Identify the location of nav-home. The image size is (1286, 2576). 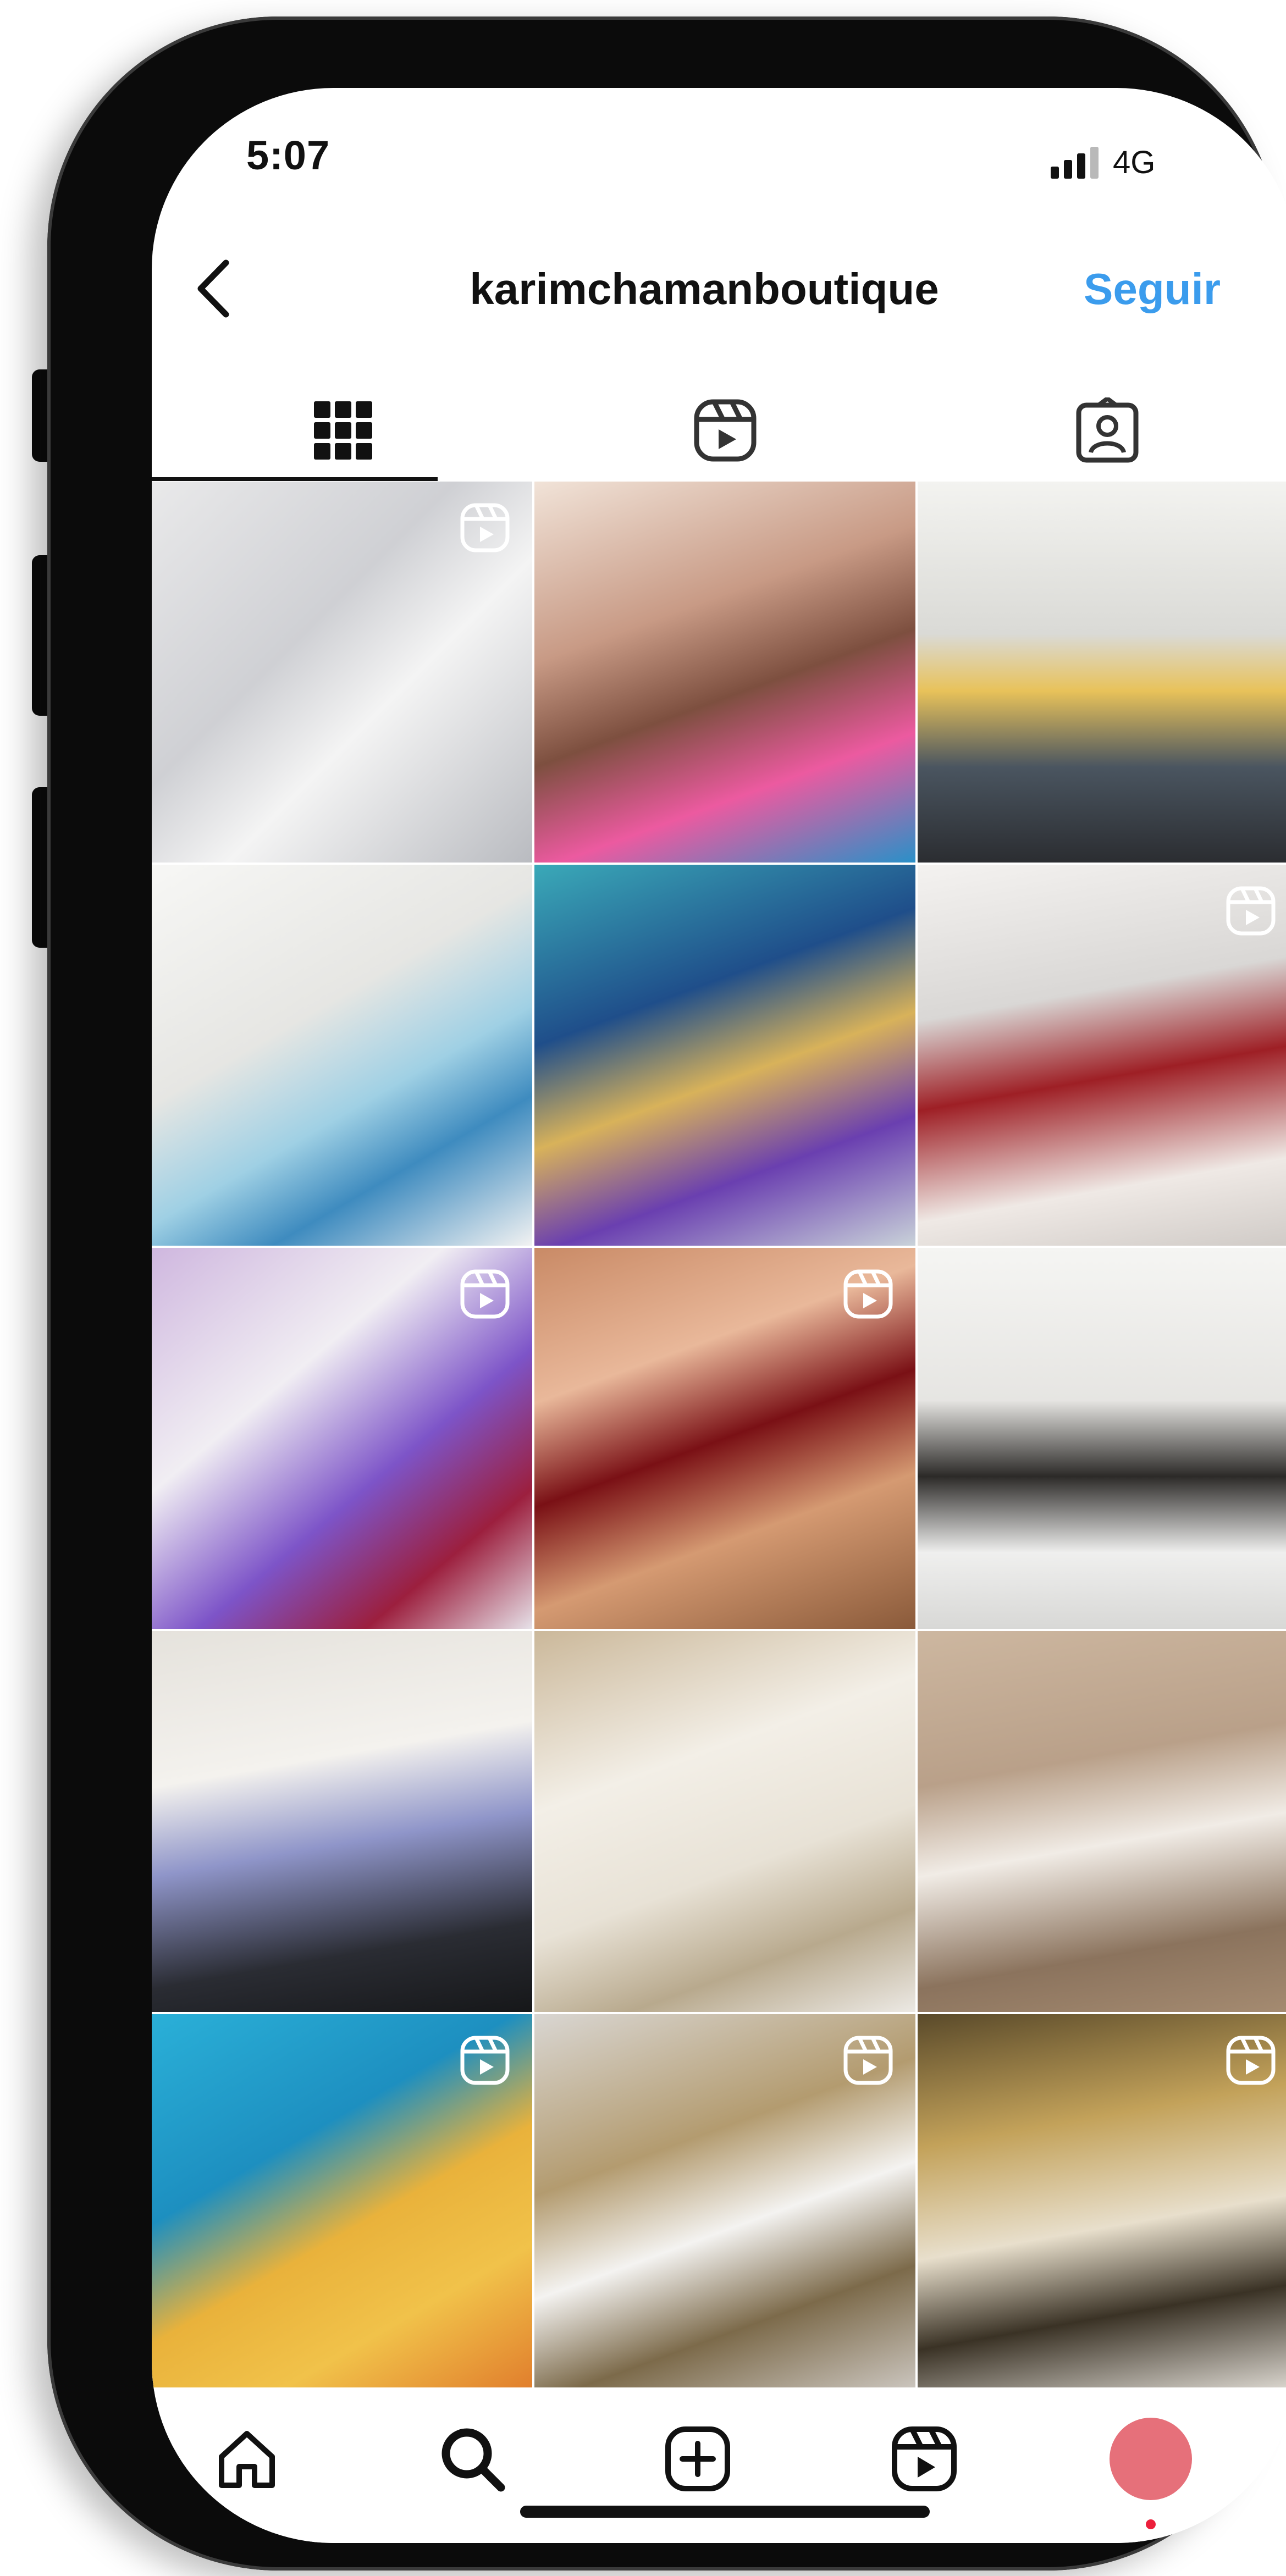
(247, 2459).